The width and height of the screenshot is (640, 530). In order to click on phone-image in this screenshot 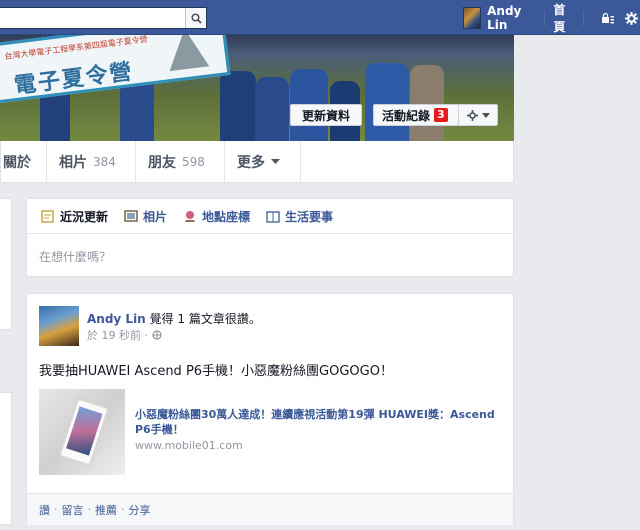, I will do `click(84, 432)`.